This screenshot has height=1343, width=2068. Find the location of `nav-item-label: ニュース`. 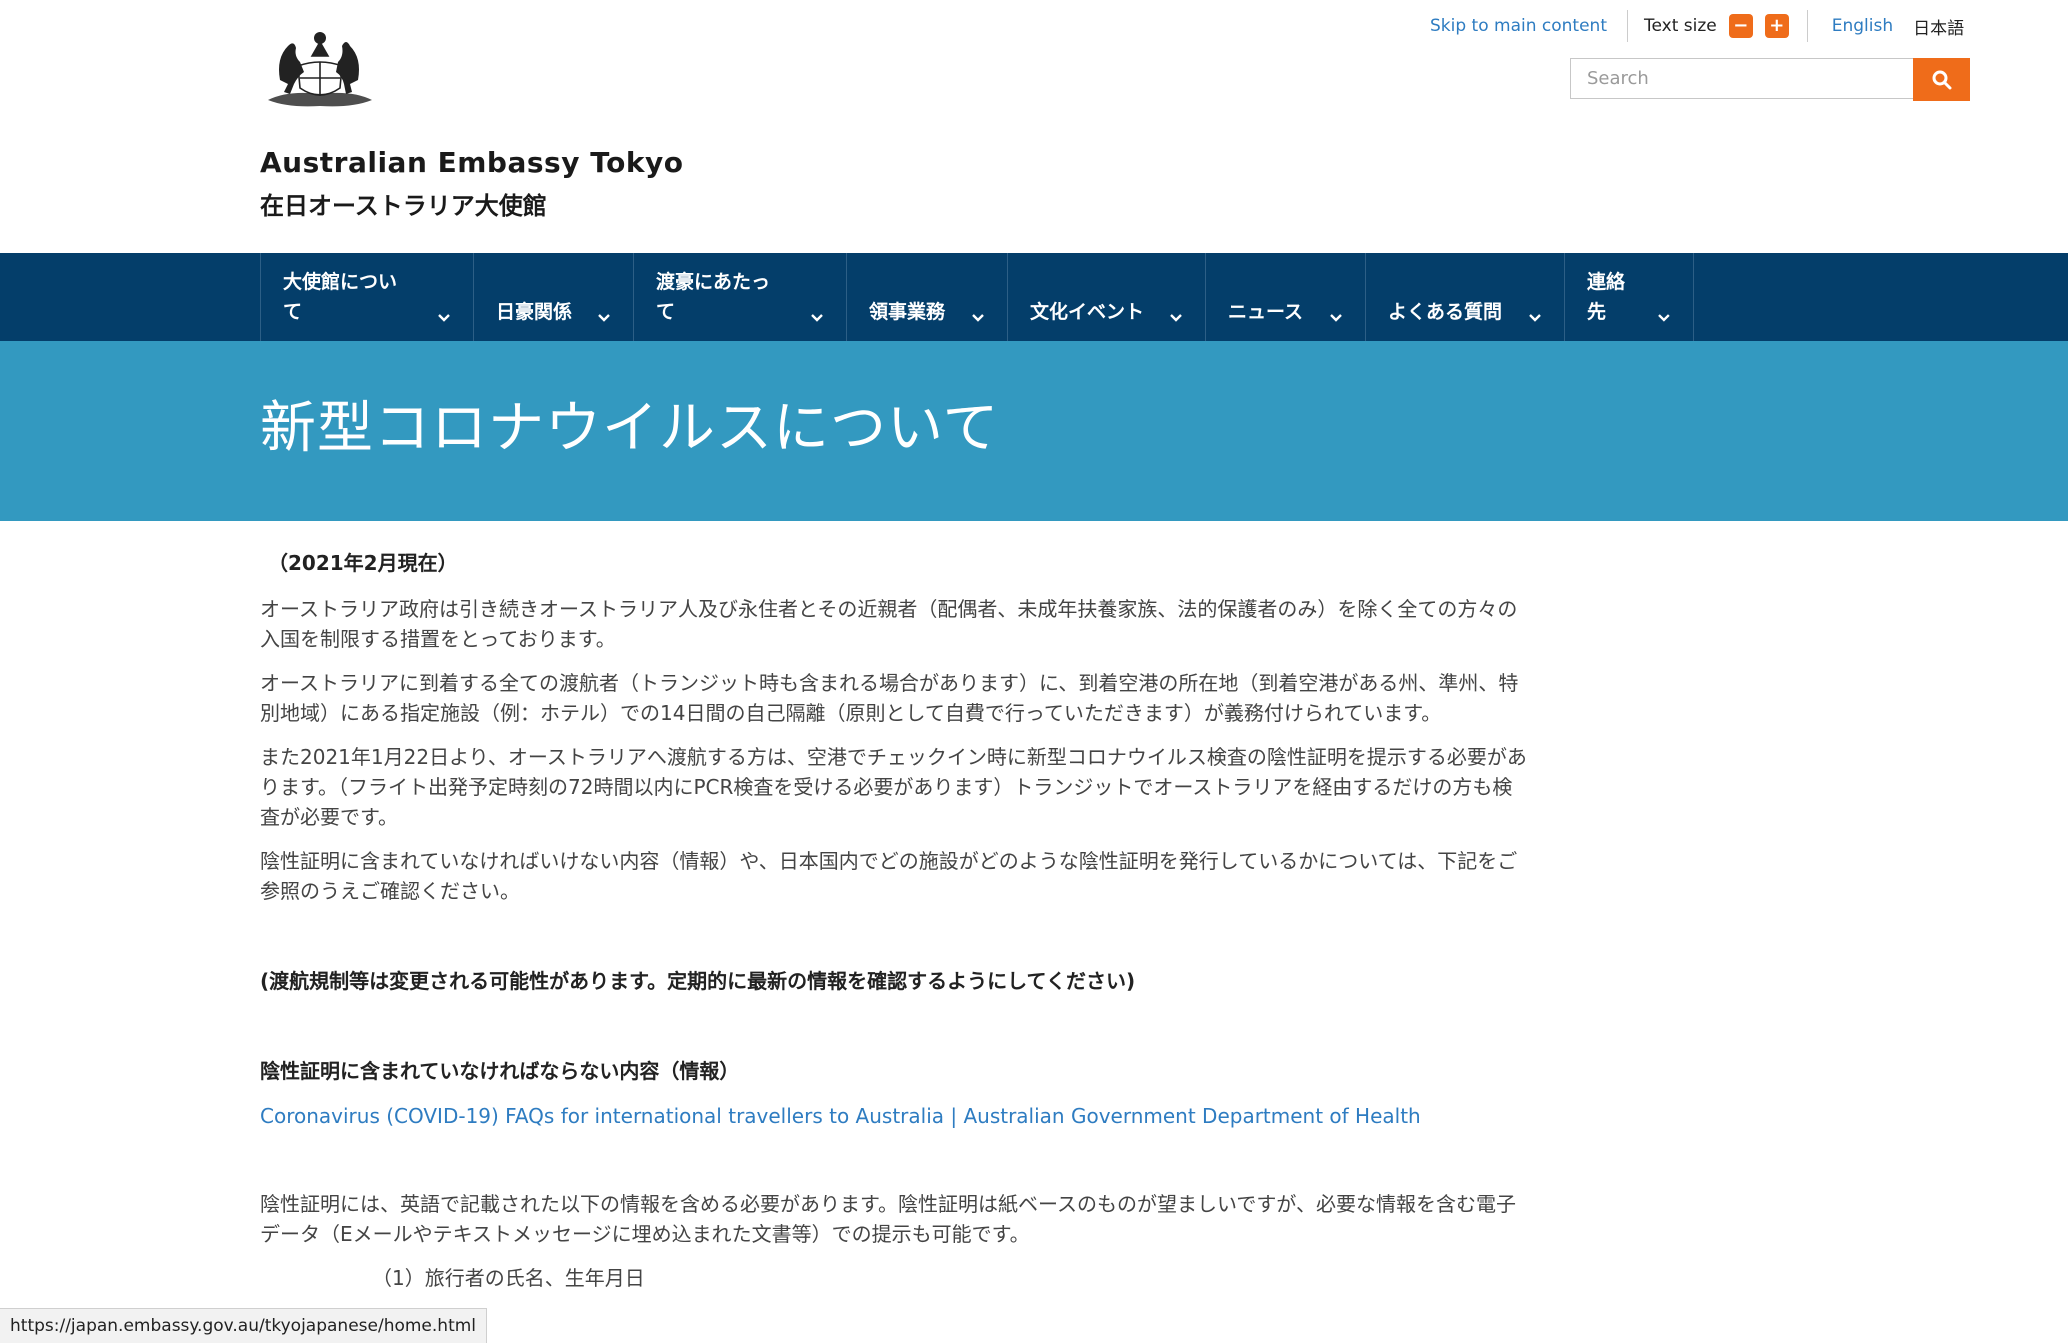

nav-item-label: ニュース is located at coordinates (1266, 312).